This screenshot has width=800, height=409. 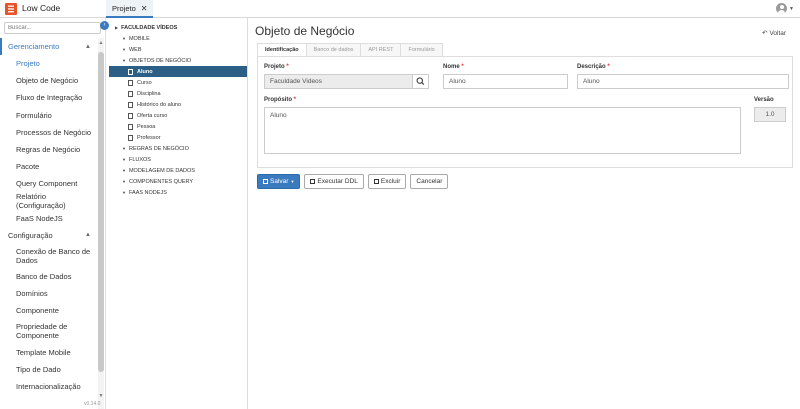 I want to click on proposito-label: Propósito *, so click(x=280, y=100).